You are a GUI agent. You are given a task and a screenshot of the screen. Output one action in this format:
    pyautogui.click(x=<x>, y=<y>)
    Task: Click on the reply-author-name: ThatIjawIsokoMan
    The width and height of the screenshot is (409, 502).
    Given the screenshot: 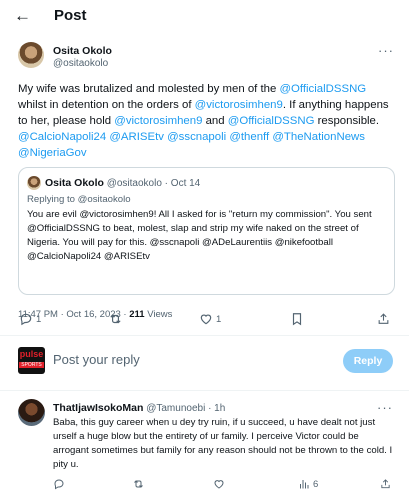 What is the action you would take?
    pyautogui.click(x=98, y=408)
    